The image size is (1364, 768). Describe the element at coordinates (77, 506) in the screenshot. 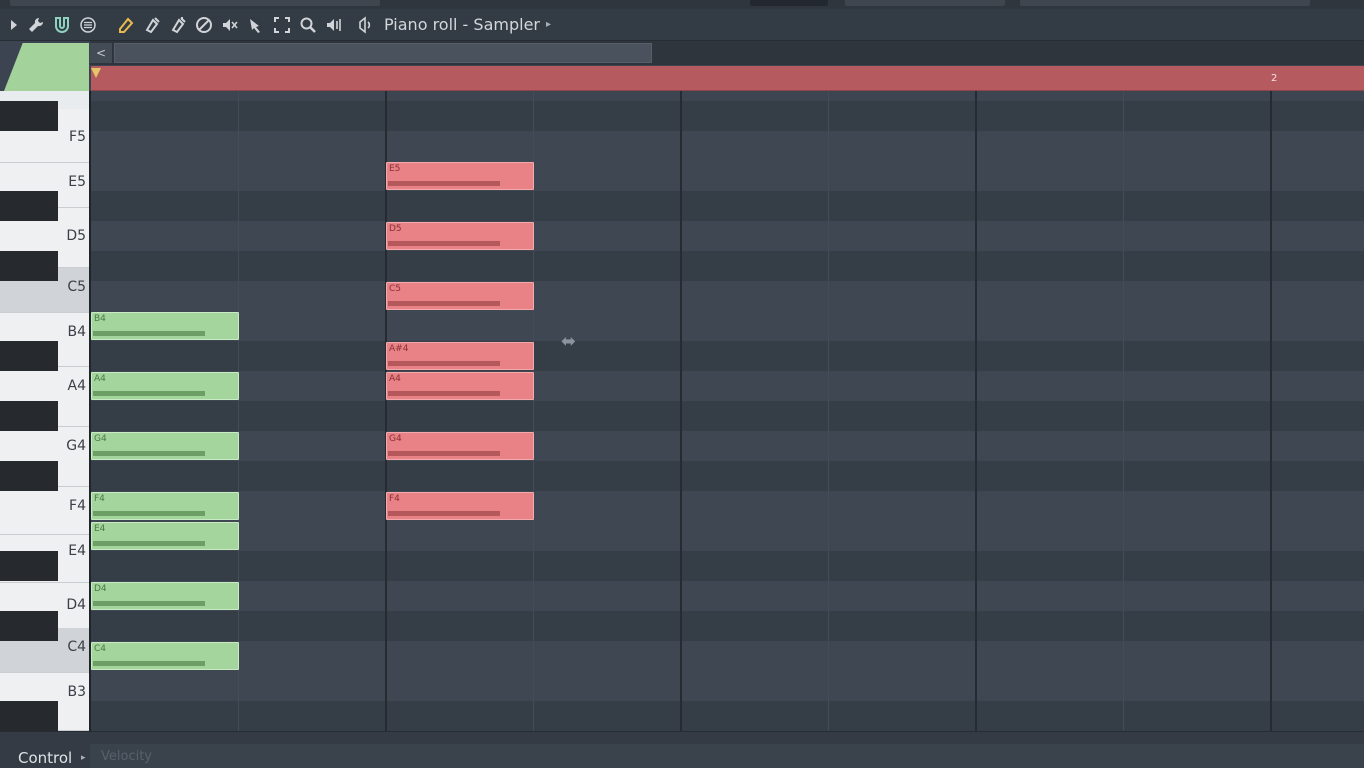

I see `key-label: F4` at that location.